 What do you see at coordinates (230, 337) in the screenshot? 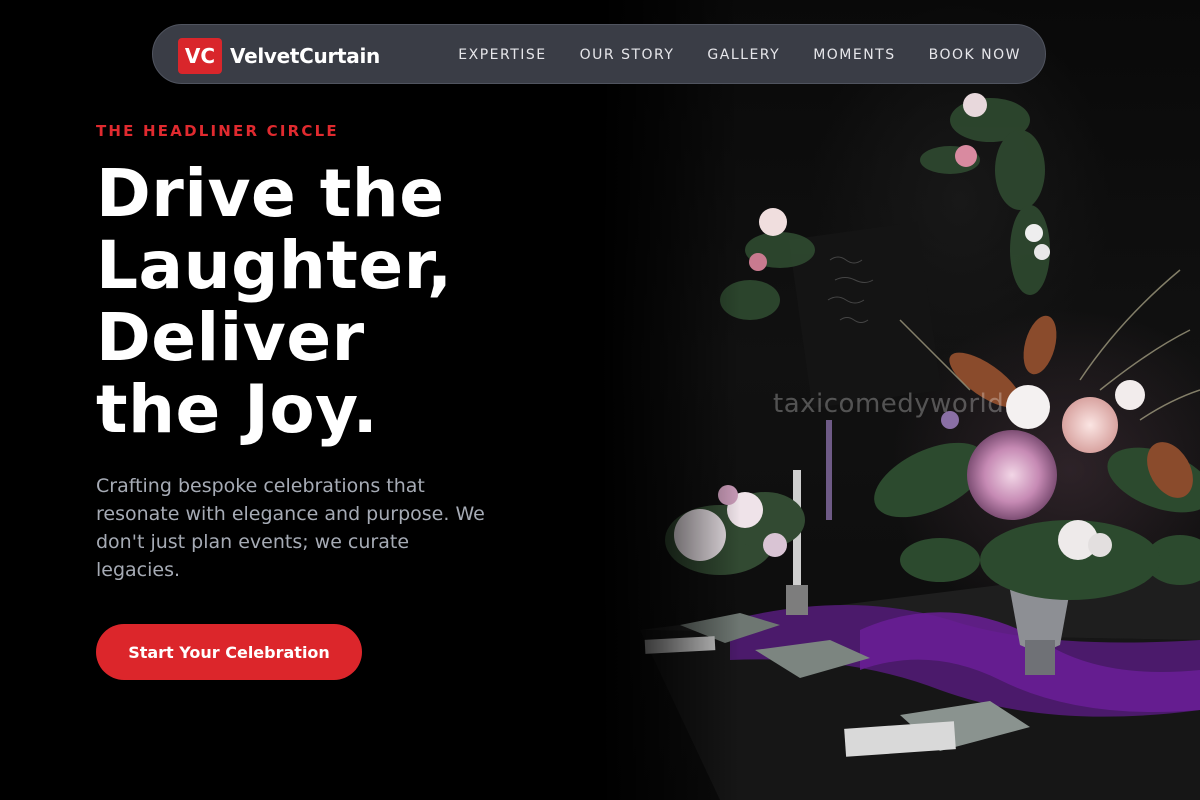
I see `headline-line: Deliver` at bounding box center [230, 337].